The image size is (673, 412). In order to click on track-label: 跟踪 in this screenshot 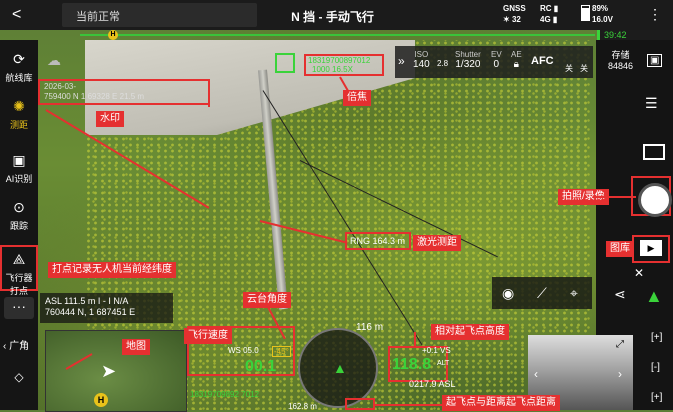, I will do `click(18, 226)`.